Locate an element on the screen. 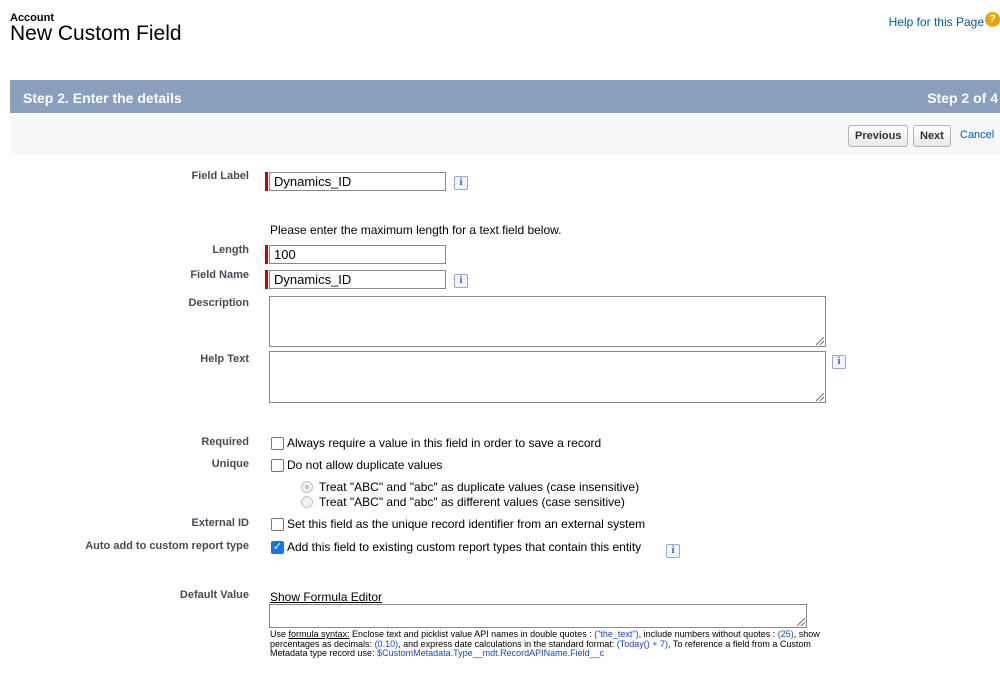 Image resolution: width=1000 pixels, height=681 pixels. default-value-label: Default Value is located at coordinates (214, 595).